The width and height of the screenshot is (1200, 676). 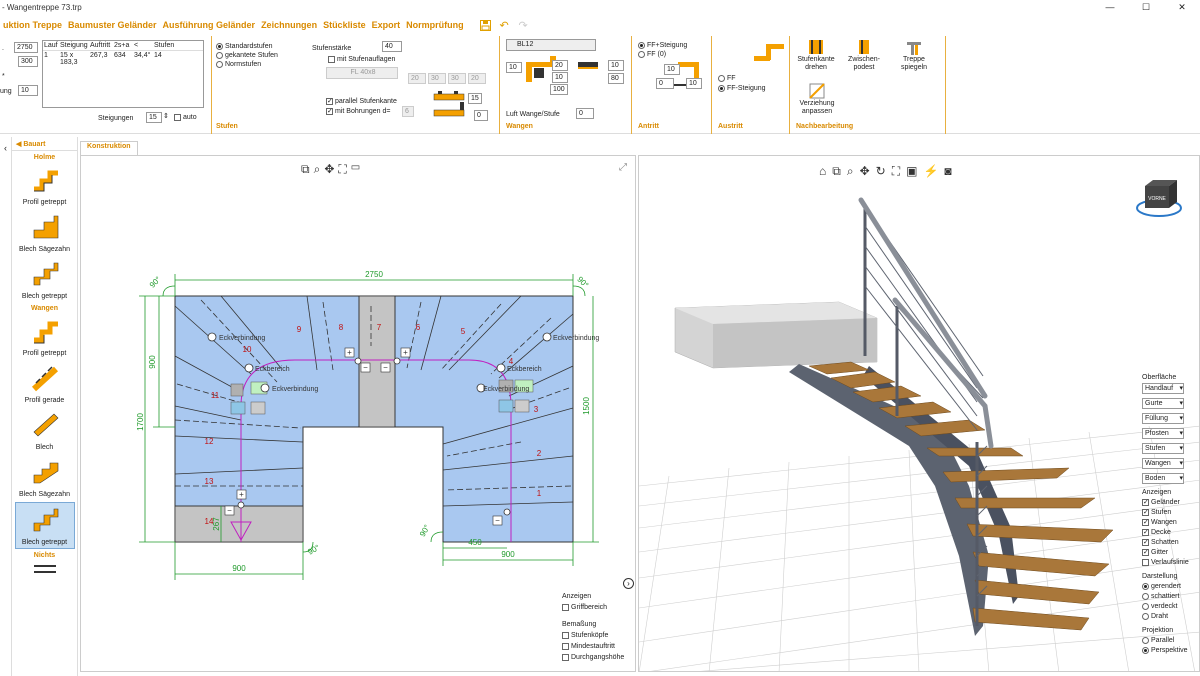 What do you see at coordinates (109, 148) in the screenshot?
I see `tab-konstruktion: Konstruktion` at bounding box center [109, 148].